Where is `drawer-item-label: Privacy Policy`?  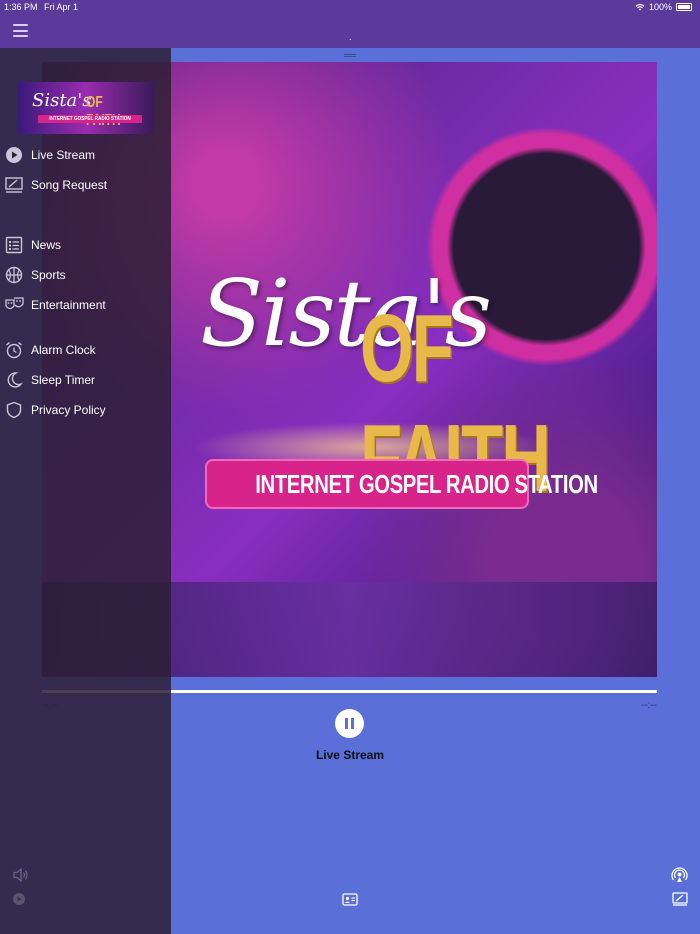 drawer-item-label: Privacy Policy is located at coordinates (68, 410).